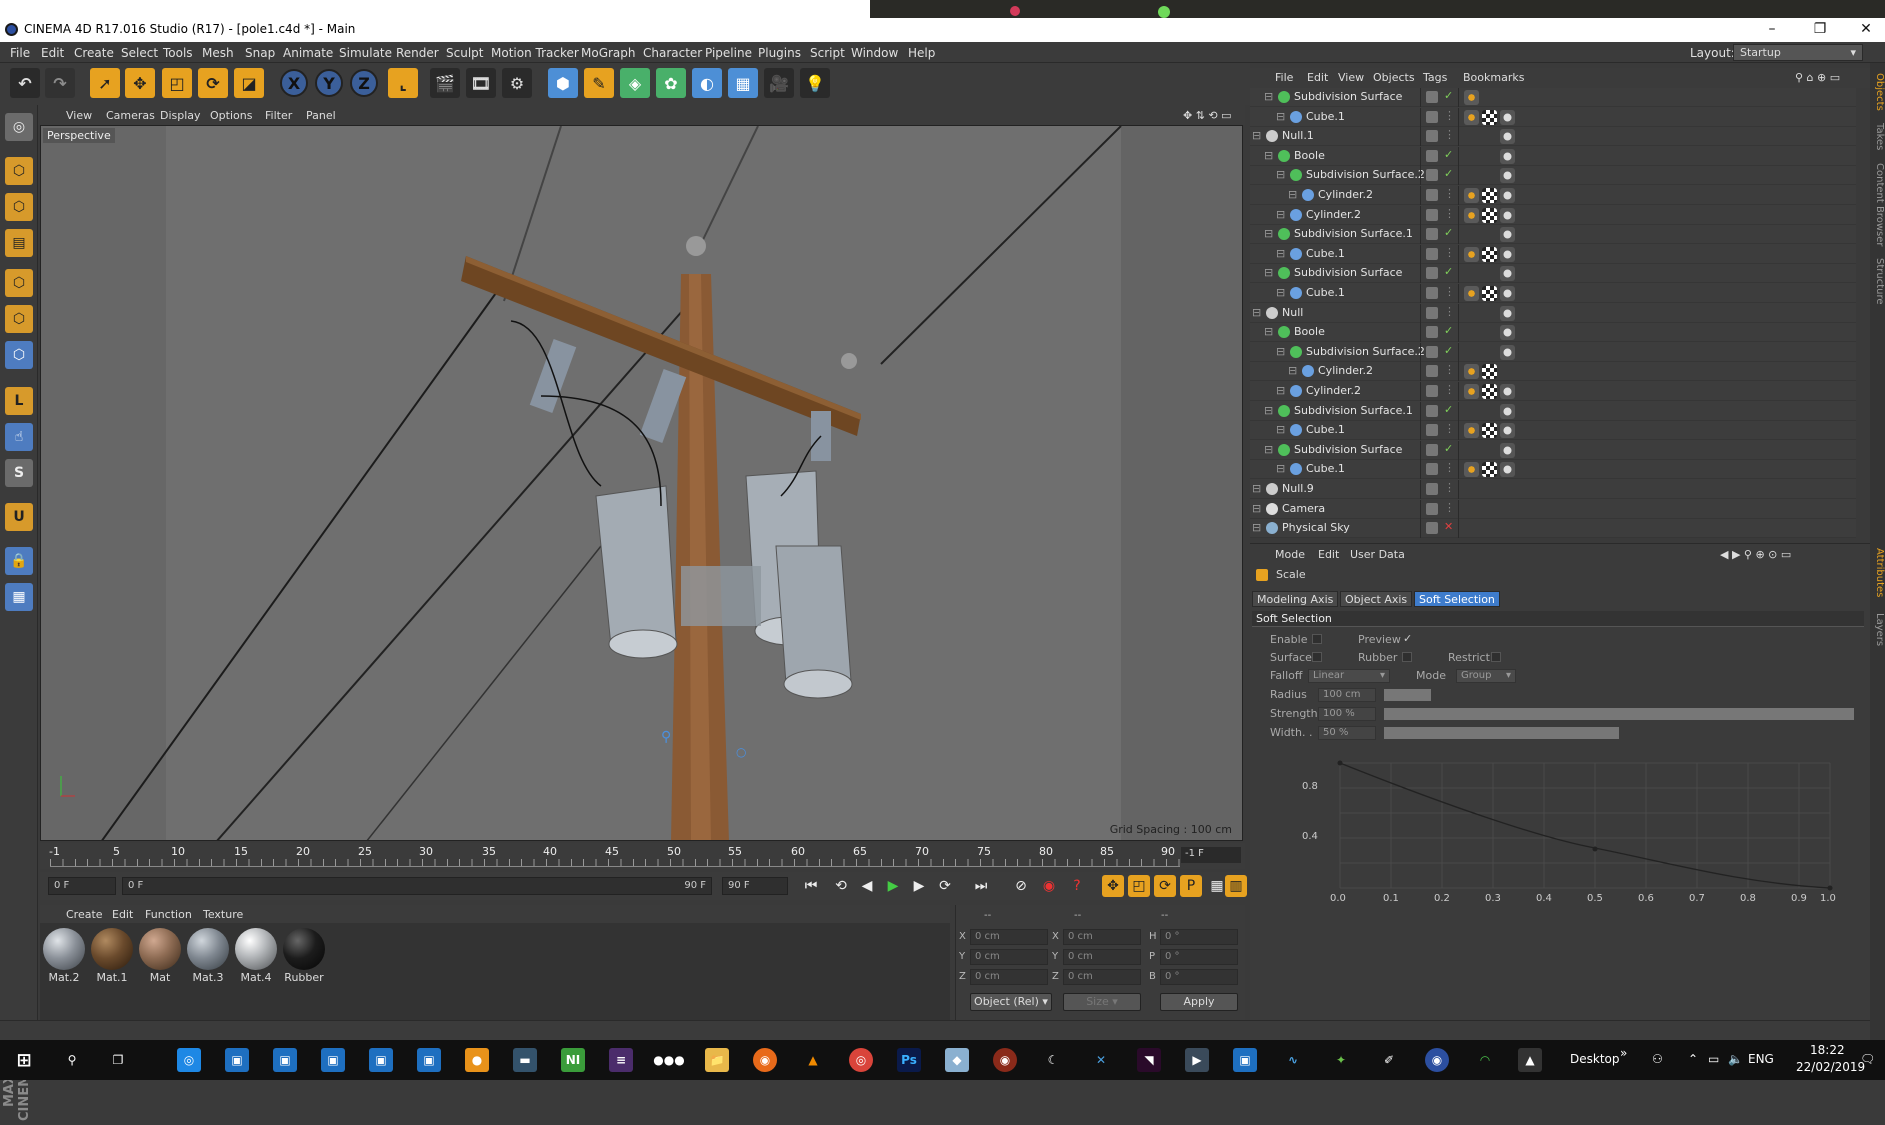 Image resolution: width=1885 pixels, height=1125 pixels. Describe the element at coordinates (1211, 855) in the screenshot. I see `current-frame-field: -1 F` at that location.